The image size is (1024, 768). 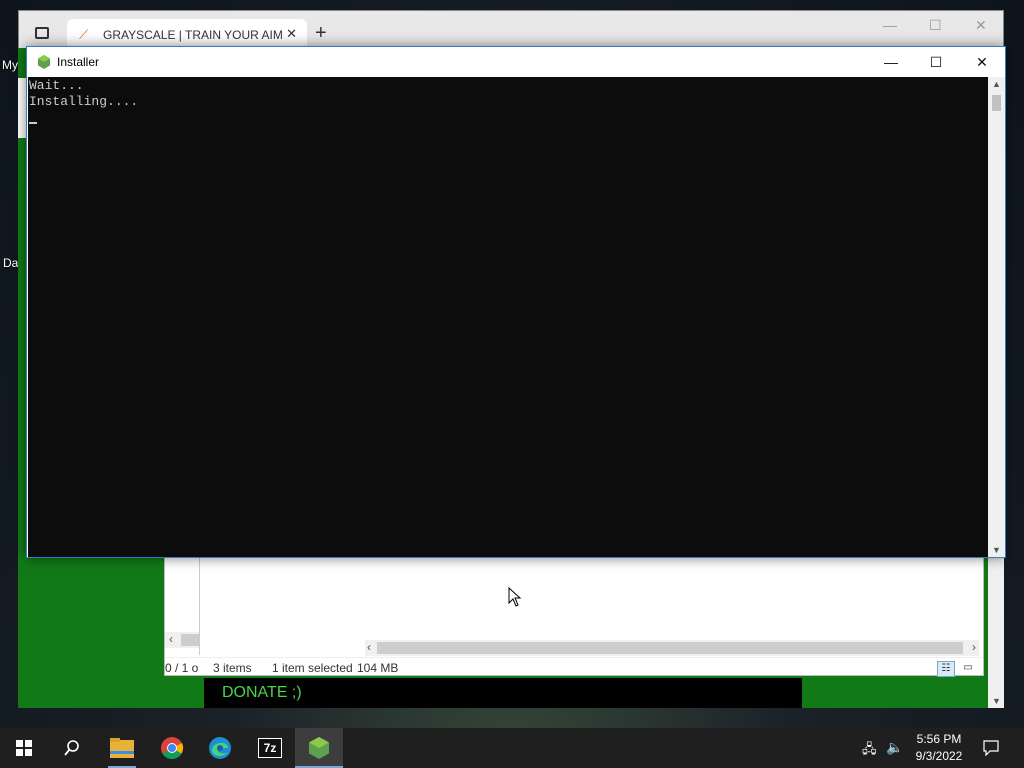 I want to click on selection-size: 104 MB, so click(x=378, y=668).